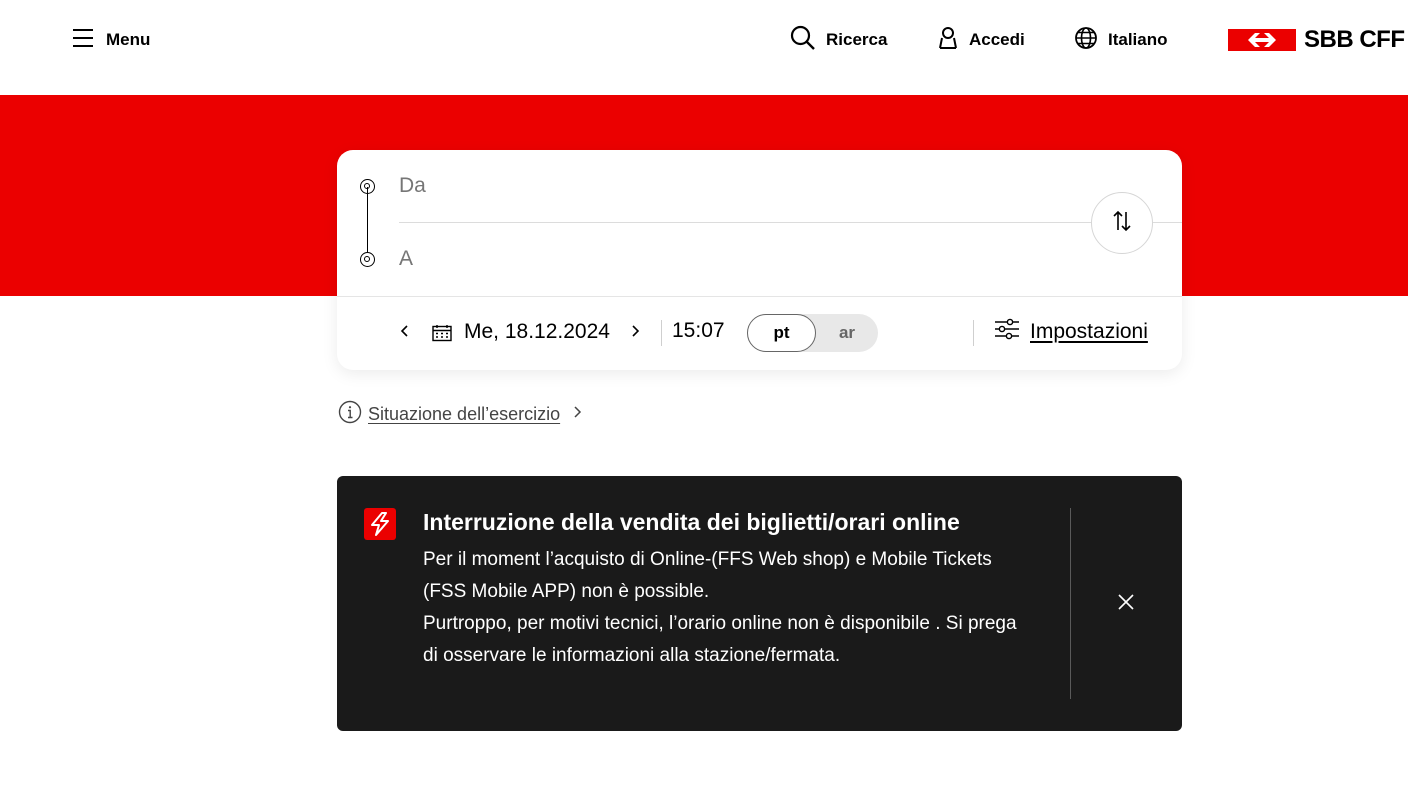  What do you see at coordinates (997, 39) in the screenshot?
I see `login-label: Accedi` at bounding box center [997, 39].